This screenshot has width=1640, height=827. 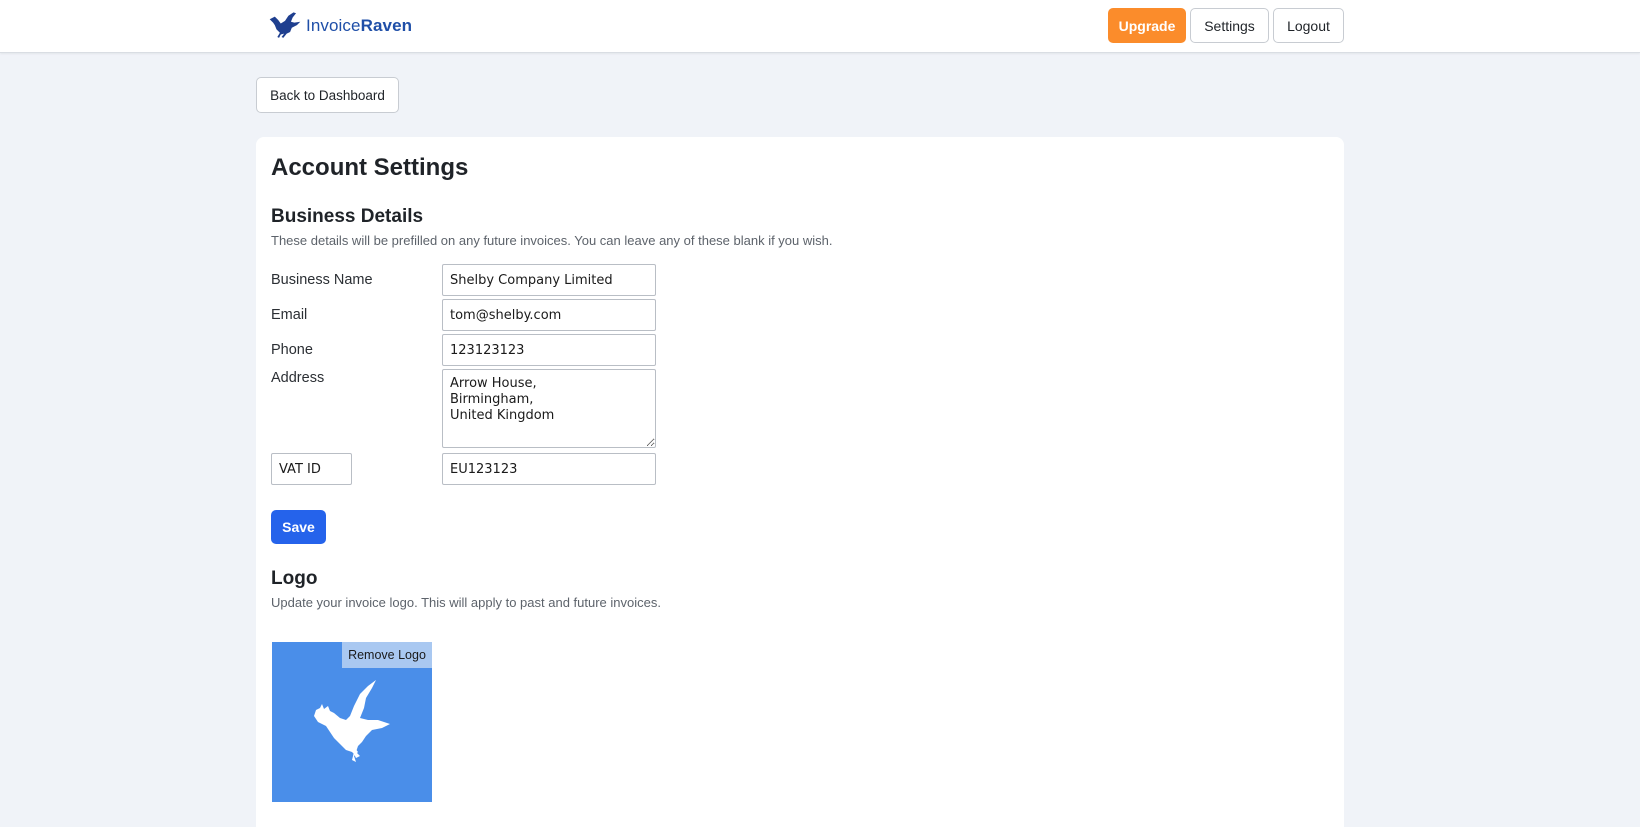 I want to click on email-input, so click(x=549, y=315).